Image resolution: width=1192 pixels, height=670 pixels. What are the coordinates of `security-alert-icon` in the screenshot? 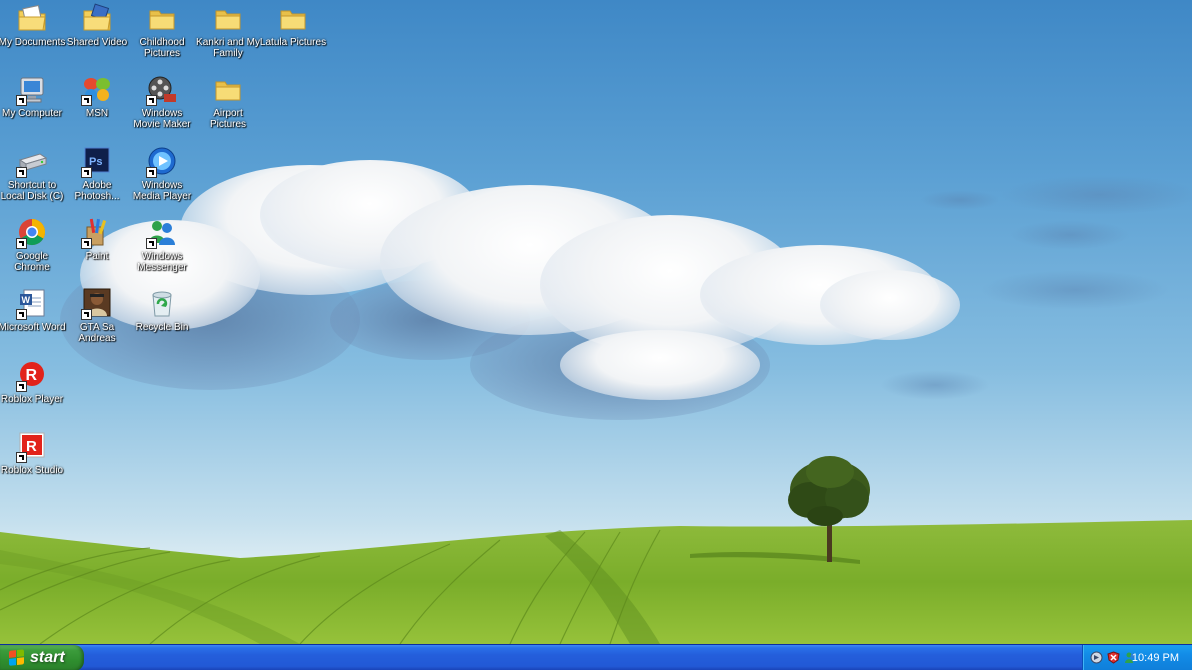 It's located at (1113, 657).